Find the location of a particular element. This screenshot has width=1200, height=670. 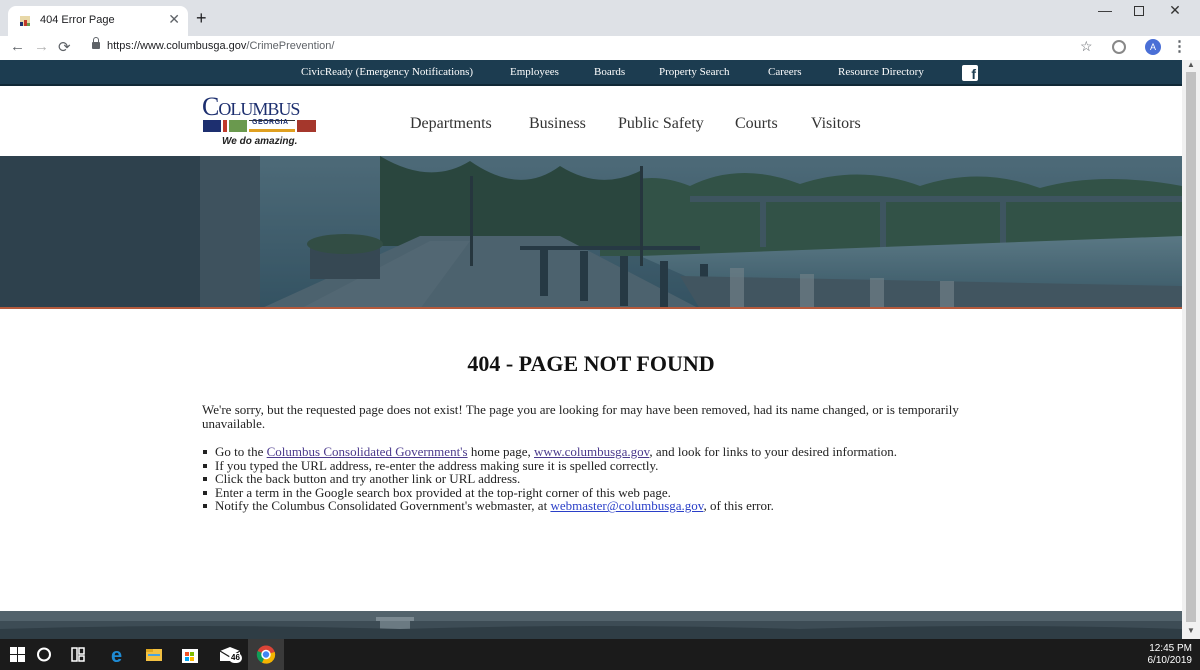

nav-business: Business is located at coordinates (557, 124).